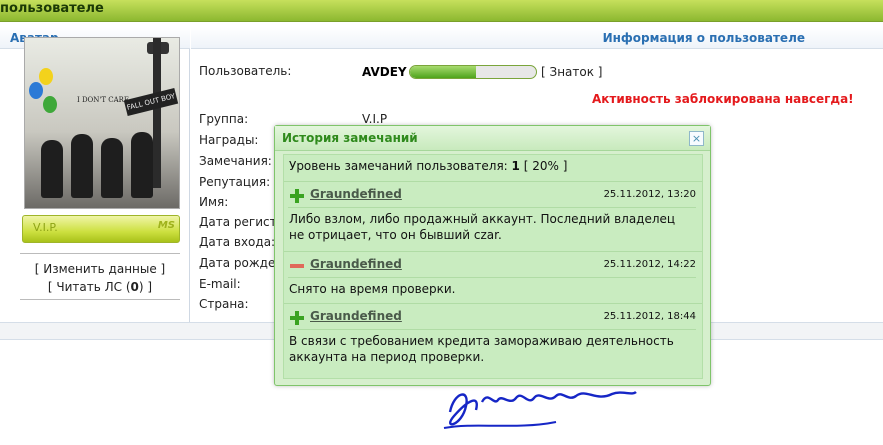 This screenshot has width=883, height=445. What do you see at coordinates (492, 138) in the screenshot?
I see `popup-title: История замечаний` at bounding box center [492, 138].